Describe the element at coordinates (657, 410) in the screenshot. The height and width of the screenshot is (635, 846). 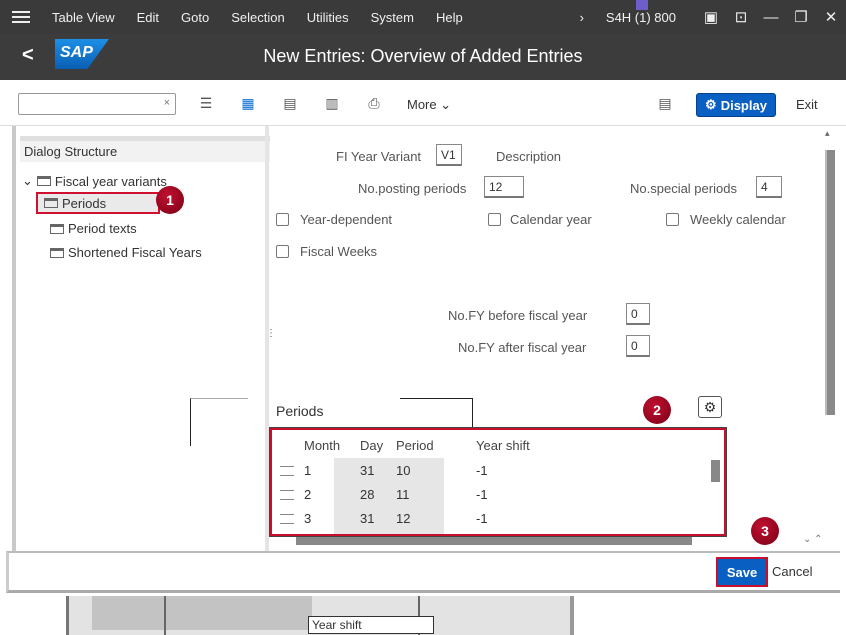
I see `callout-badge-2: 2` at that location.